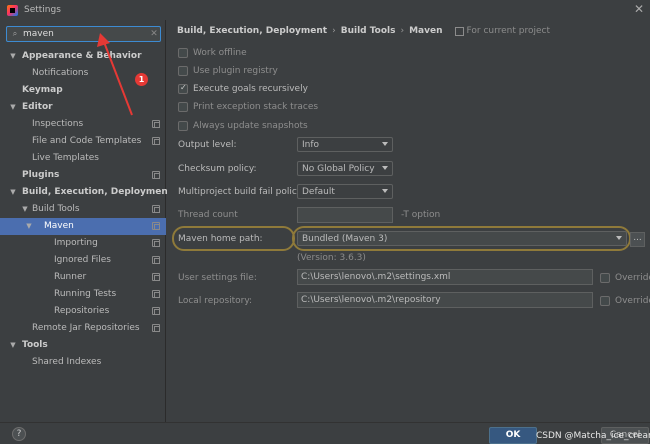  What do you see at coordinates (445, 277) in the screenshot?
I see `user-settings-input: C:\Users\lenovo\.m2\settings.xml` at bounding box center [445, 277].